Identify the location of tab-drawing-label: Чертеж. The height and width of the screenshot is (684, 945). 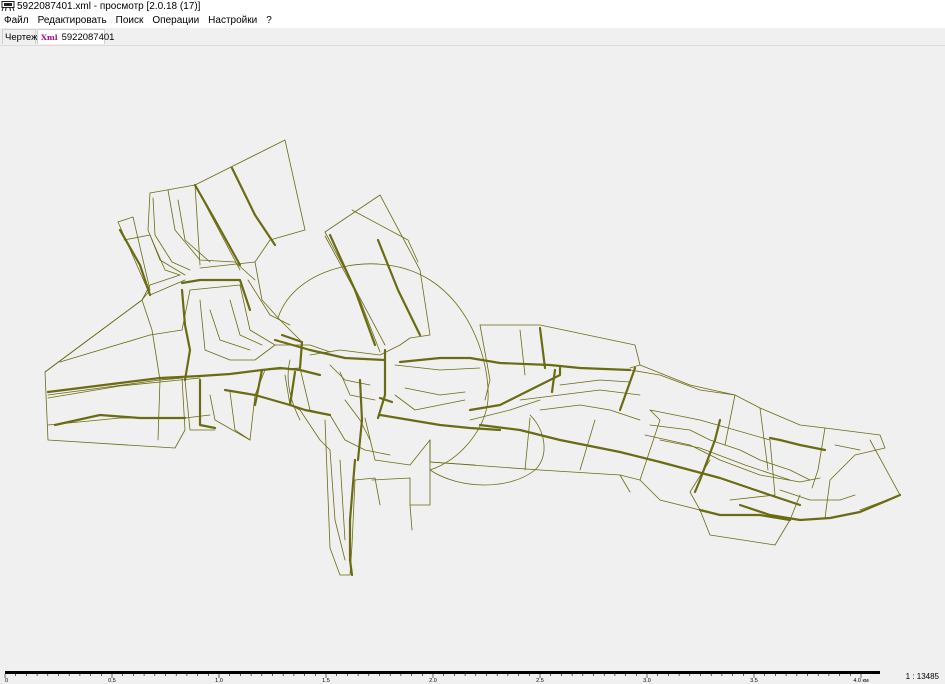
(21, 37).